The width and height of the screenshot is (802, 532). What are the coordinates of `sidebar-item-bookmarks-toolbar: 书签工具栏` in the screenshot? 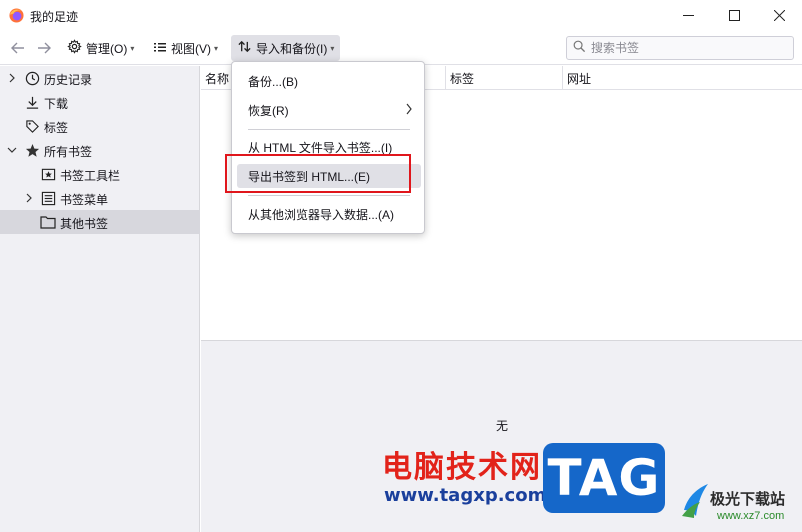 It's located at (100, 174).